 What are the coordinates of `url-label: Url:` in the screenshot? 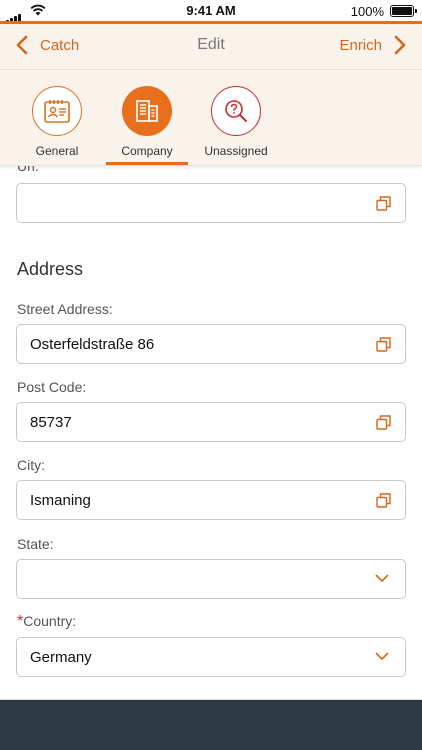 It's located at (28, 170).